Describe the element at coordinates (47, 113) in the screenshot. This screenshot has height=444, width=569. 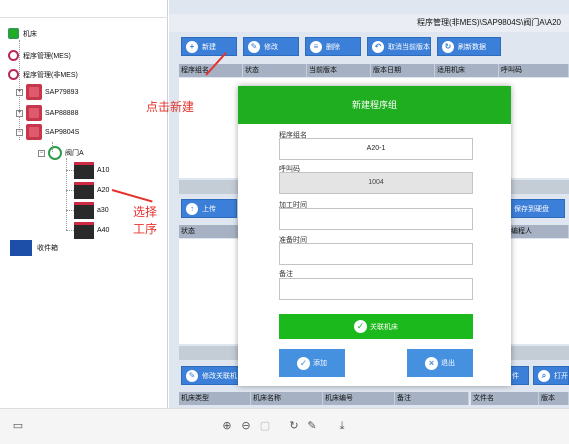
I see `tree-item-sap88888: + SAP88888` at that location.